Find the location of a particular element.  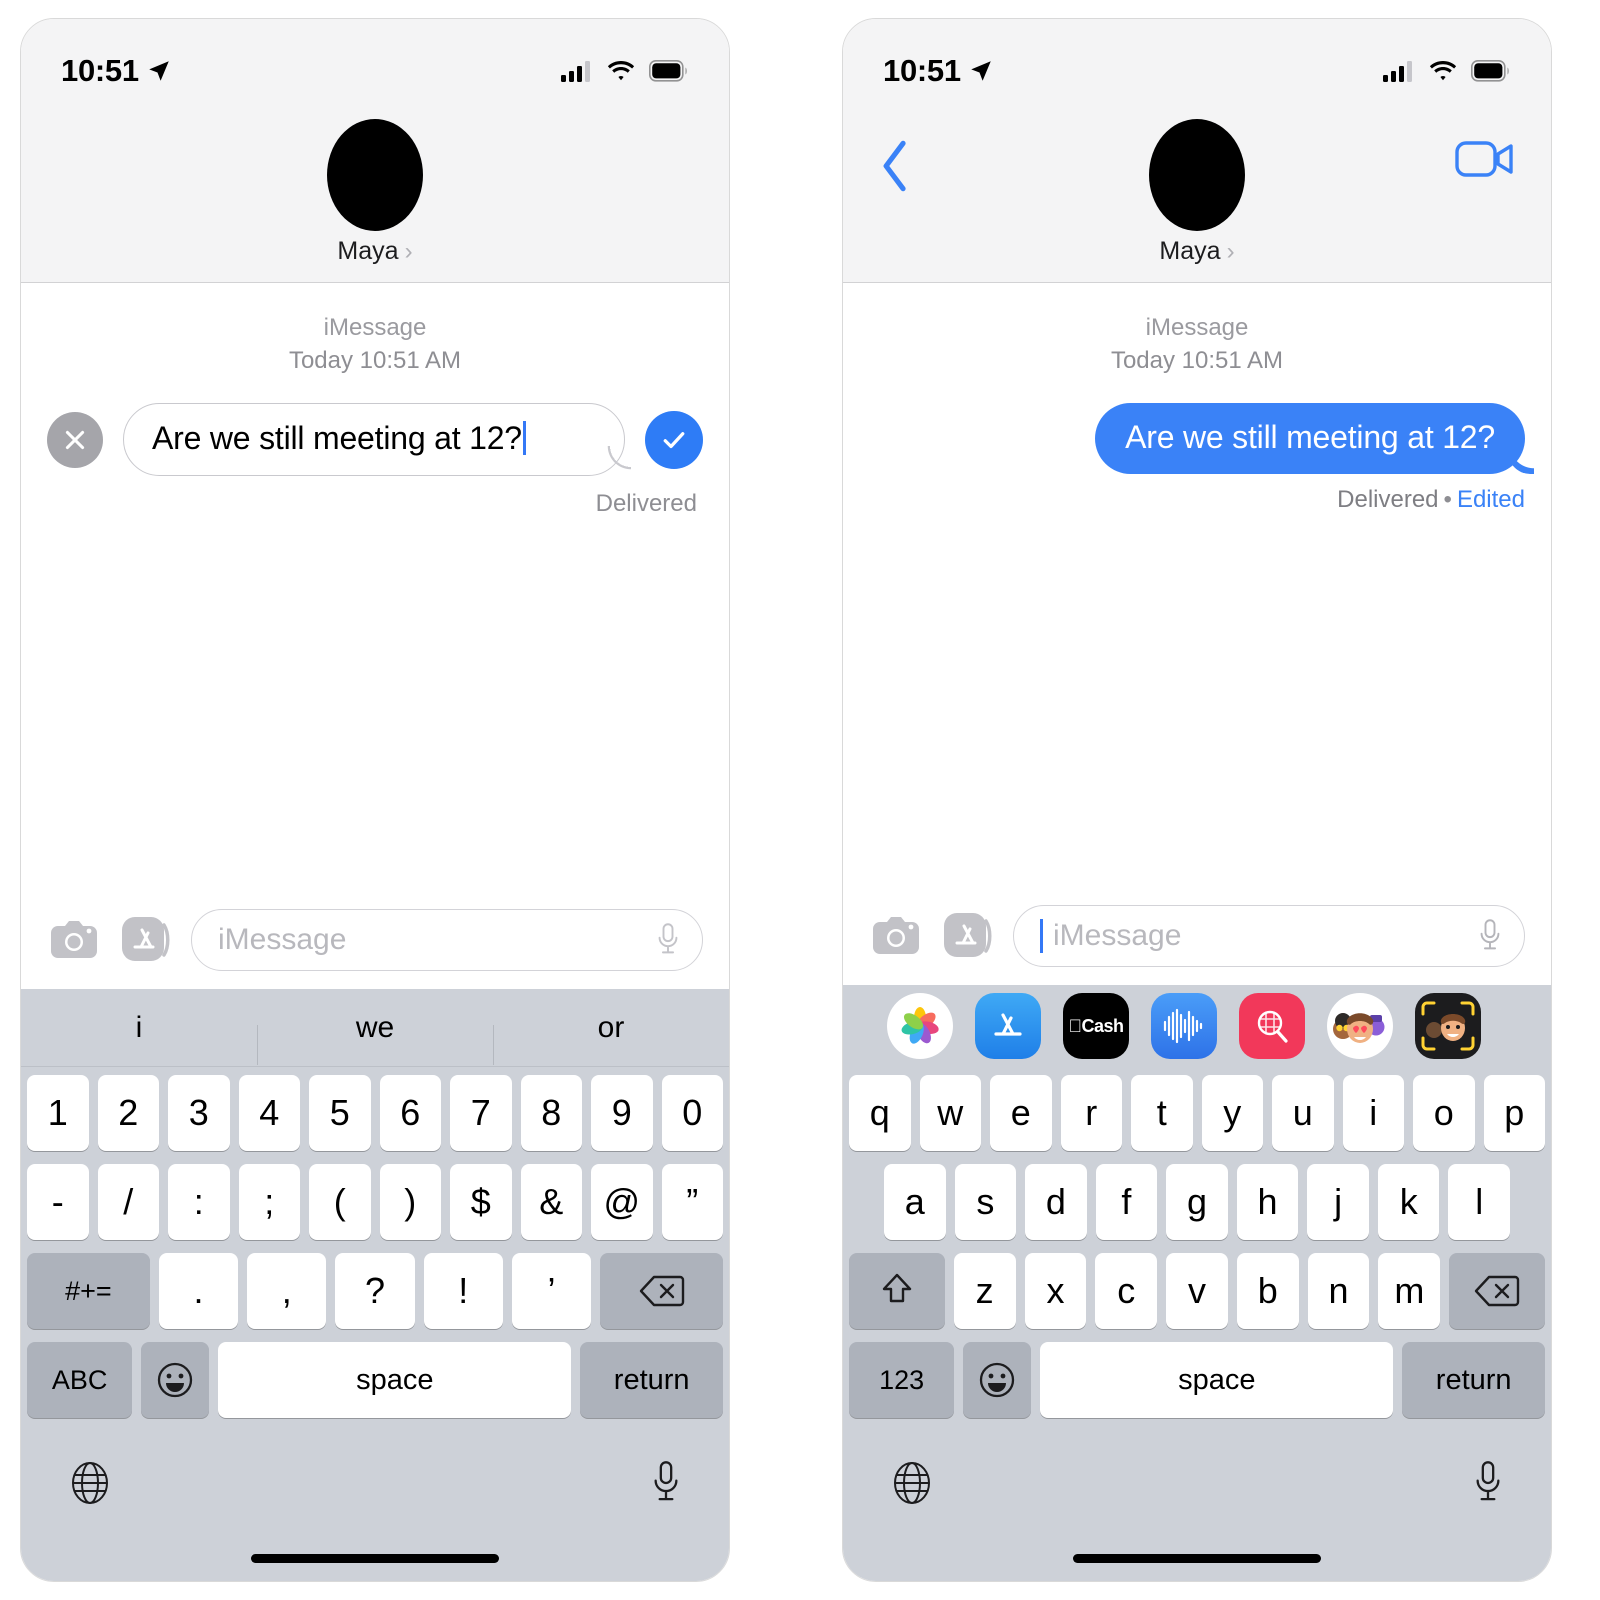

key-v: v is located at coordinates (1197, 1291).